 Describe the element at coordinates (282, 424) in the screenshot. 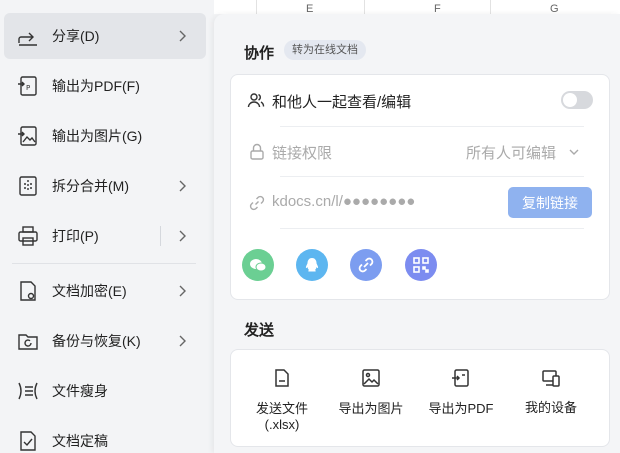

I see `send-item-sub: (.xlsx)` at that location.